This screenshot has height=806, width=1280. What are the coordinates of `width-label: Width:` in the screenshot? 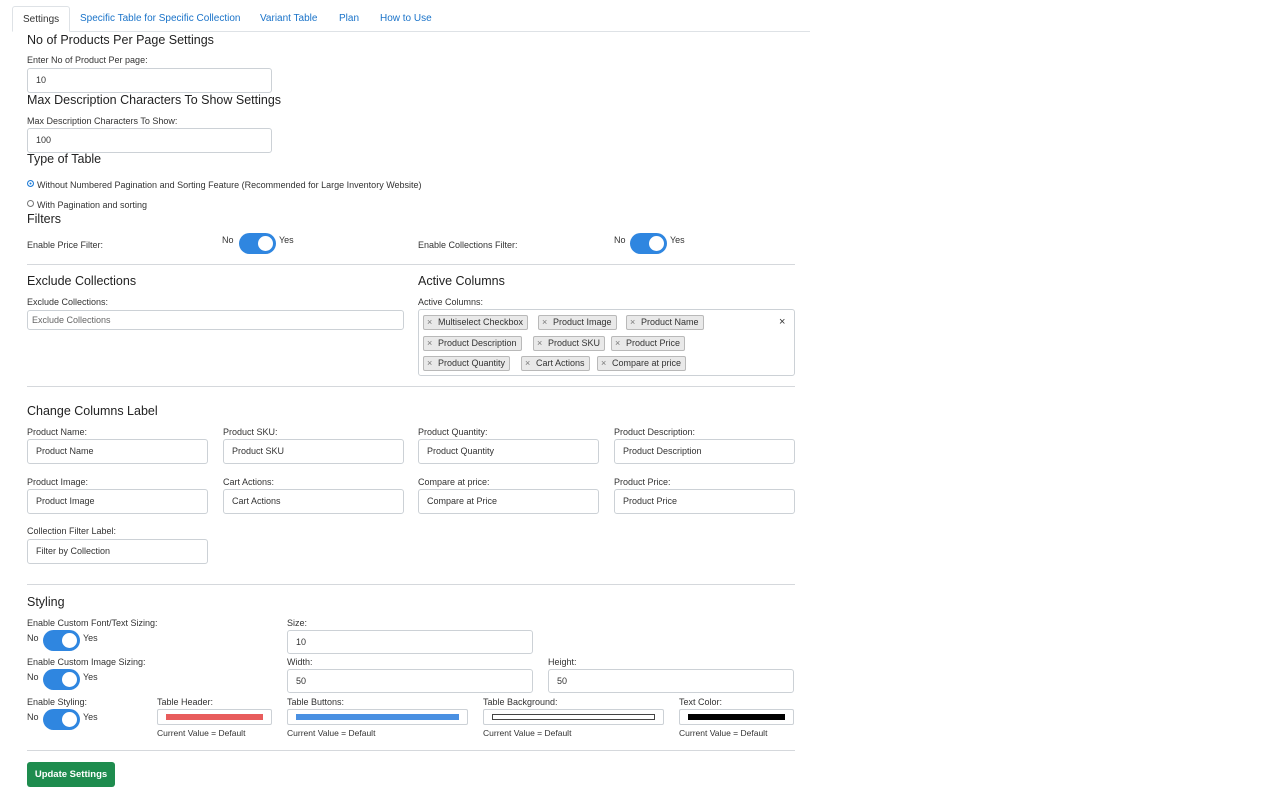 It's located at (300, 662).